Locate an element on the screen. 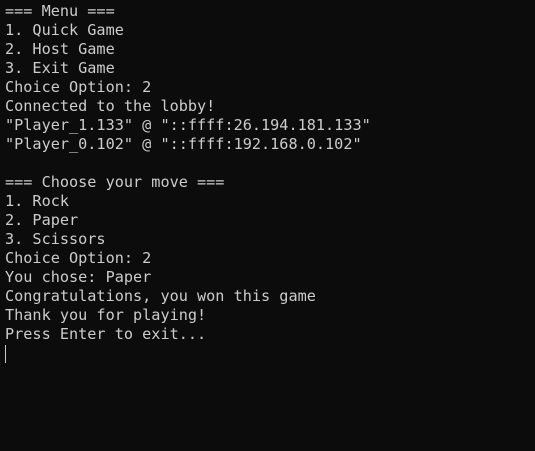 This screenshot has height=451, width=535. game-result-line: Congratulations, you won this game is located at coordinates (160, 296).